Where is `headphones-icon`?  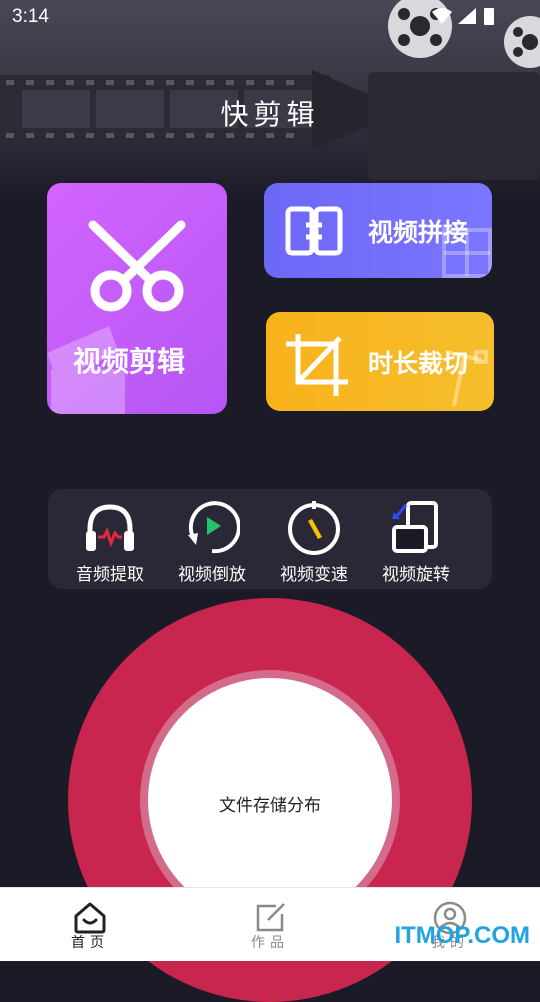
headphones-icon is located at coordinates (110, 527).